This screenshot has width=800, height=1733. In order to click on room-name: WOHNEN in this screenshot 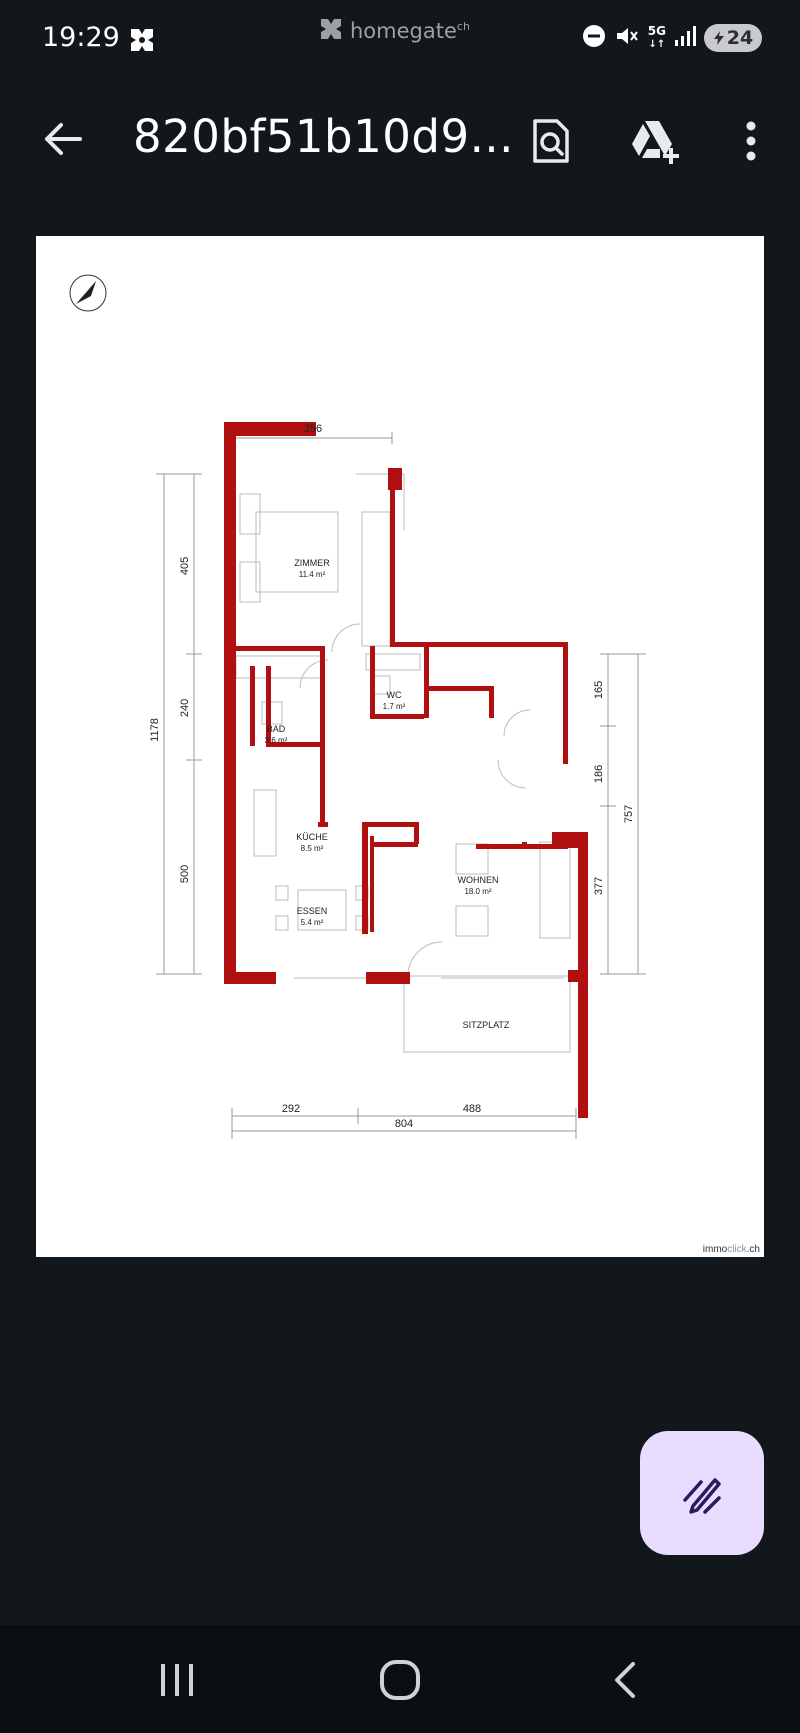, I will do `click(478, 880)`.